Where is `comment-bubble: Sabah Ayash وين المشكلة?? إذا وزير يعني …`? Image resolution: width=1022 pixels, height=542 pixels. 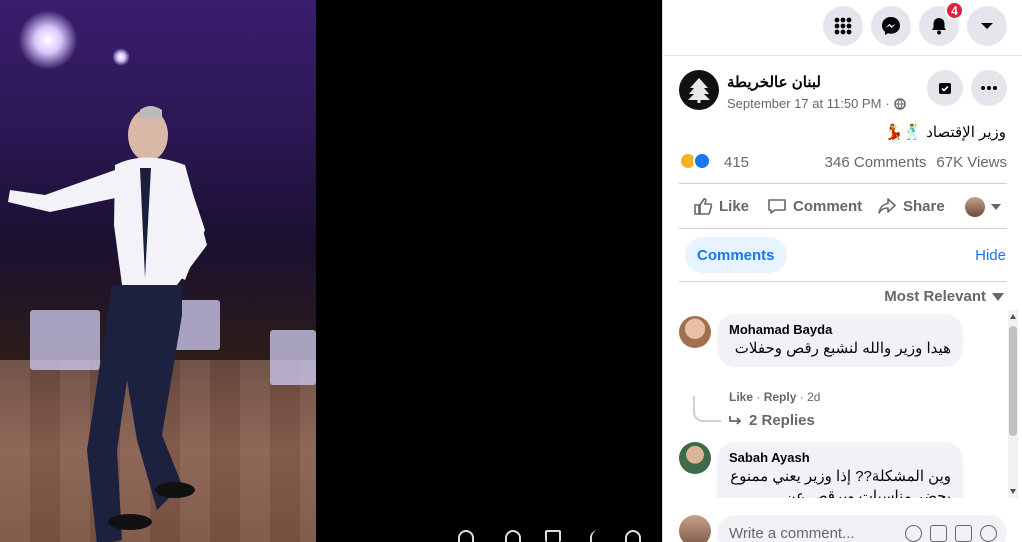
comment-bubble: Sabah Ayash وين المشكلة?? إذا وزير يعني … is located at coordinates (840, 470).